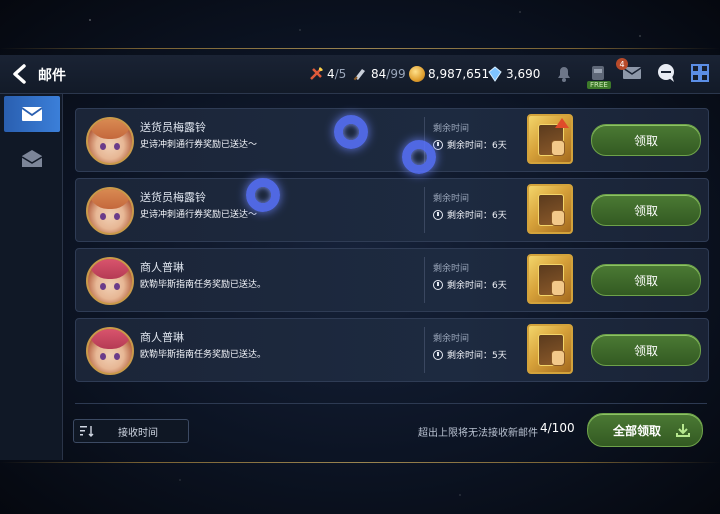  I want to click on ticket-resource: 84/99, so click(379, 74).